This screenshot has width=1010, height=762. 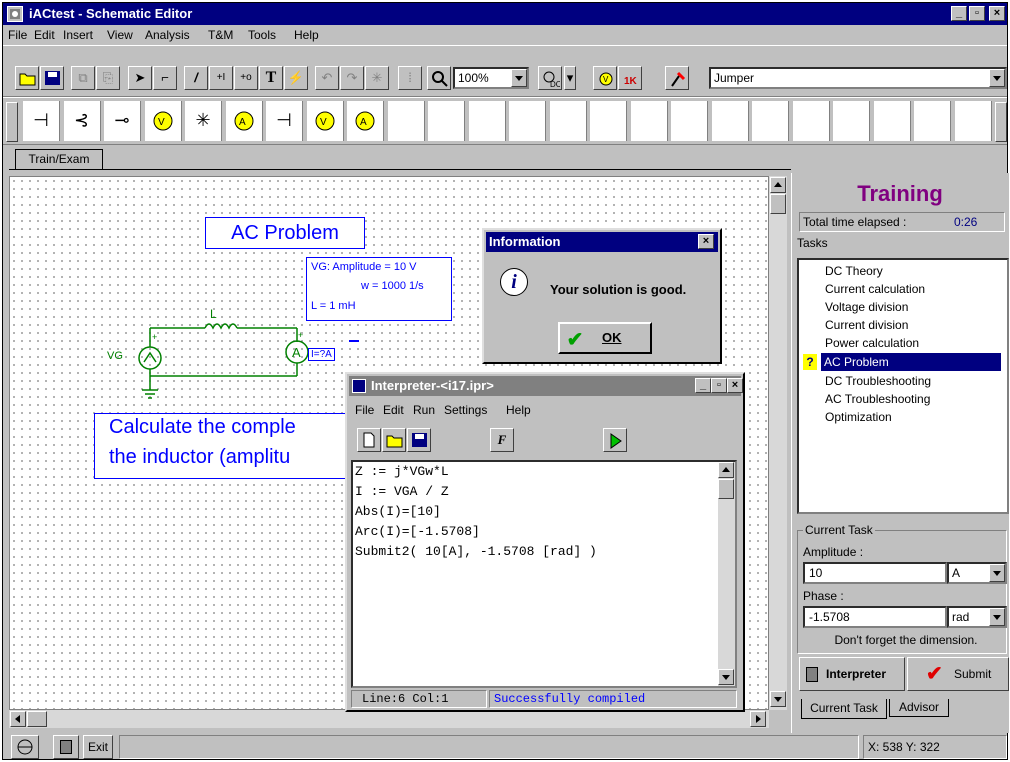 I want to click on canvas-hscrollbar, so click(x=389, y=719).